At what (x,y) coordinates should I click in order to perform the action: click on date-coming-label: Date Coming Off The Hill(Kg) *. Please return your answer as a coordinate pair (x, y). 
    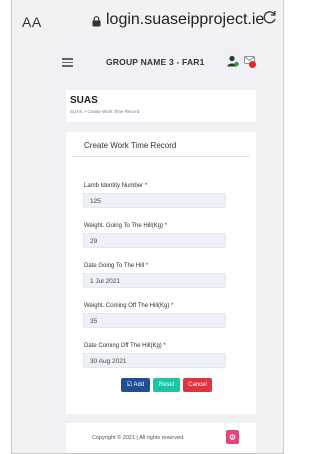
    Looking at the image, I should click on (125, 346).